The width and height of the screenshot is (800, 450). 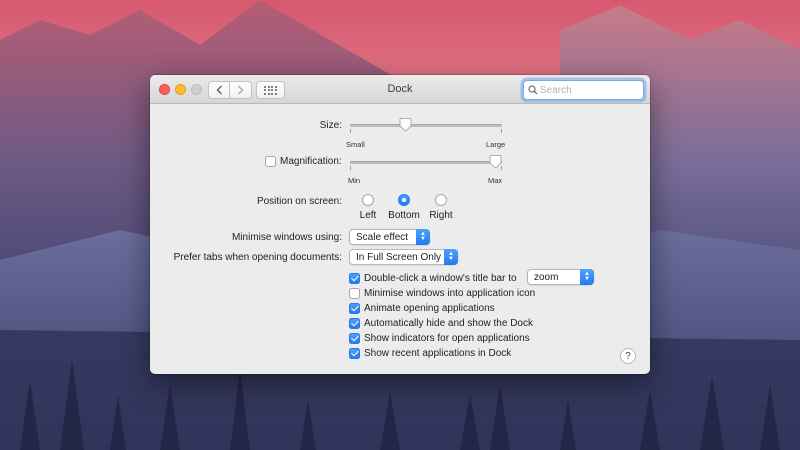 What do you see at coordinates (354, 293) in the screenshot?
I see `minimise-into-icon-checkbox` at bounding box center [354, 293].